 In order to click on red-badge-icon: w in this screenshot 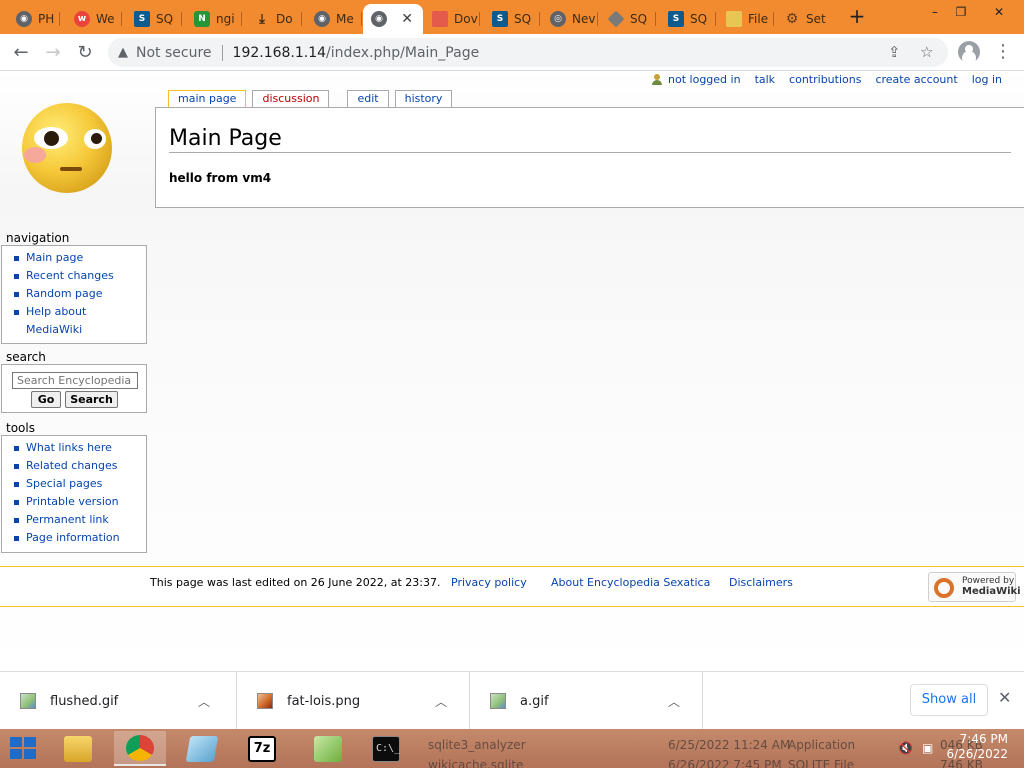, I will do `click(82, 19)`.